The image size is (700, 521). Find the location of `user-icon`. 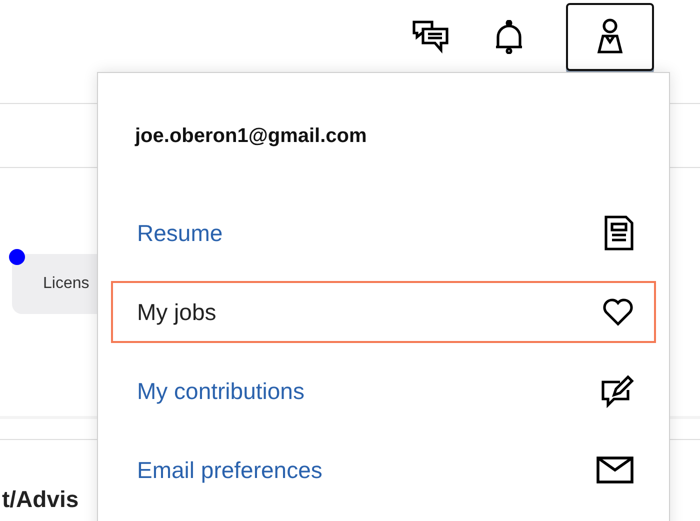

user-icon is located at coordinates (610, 37).